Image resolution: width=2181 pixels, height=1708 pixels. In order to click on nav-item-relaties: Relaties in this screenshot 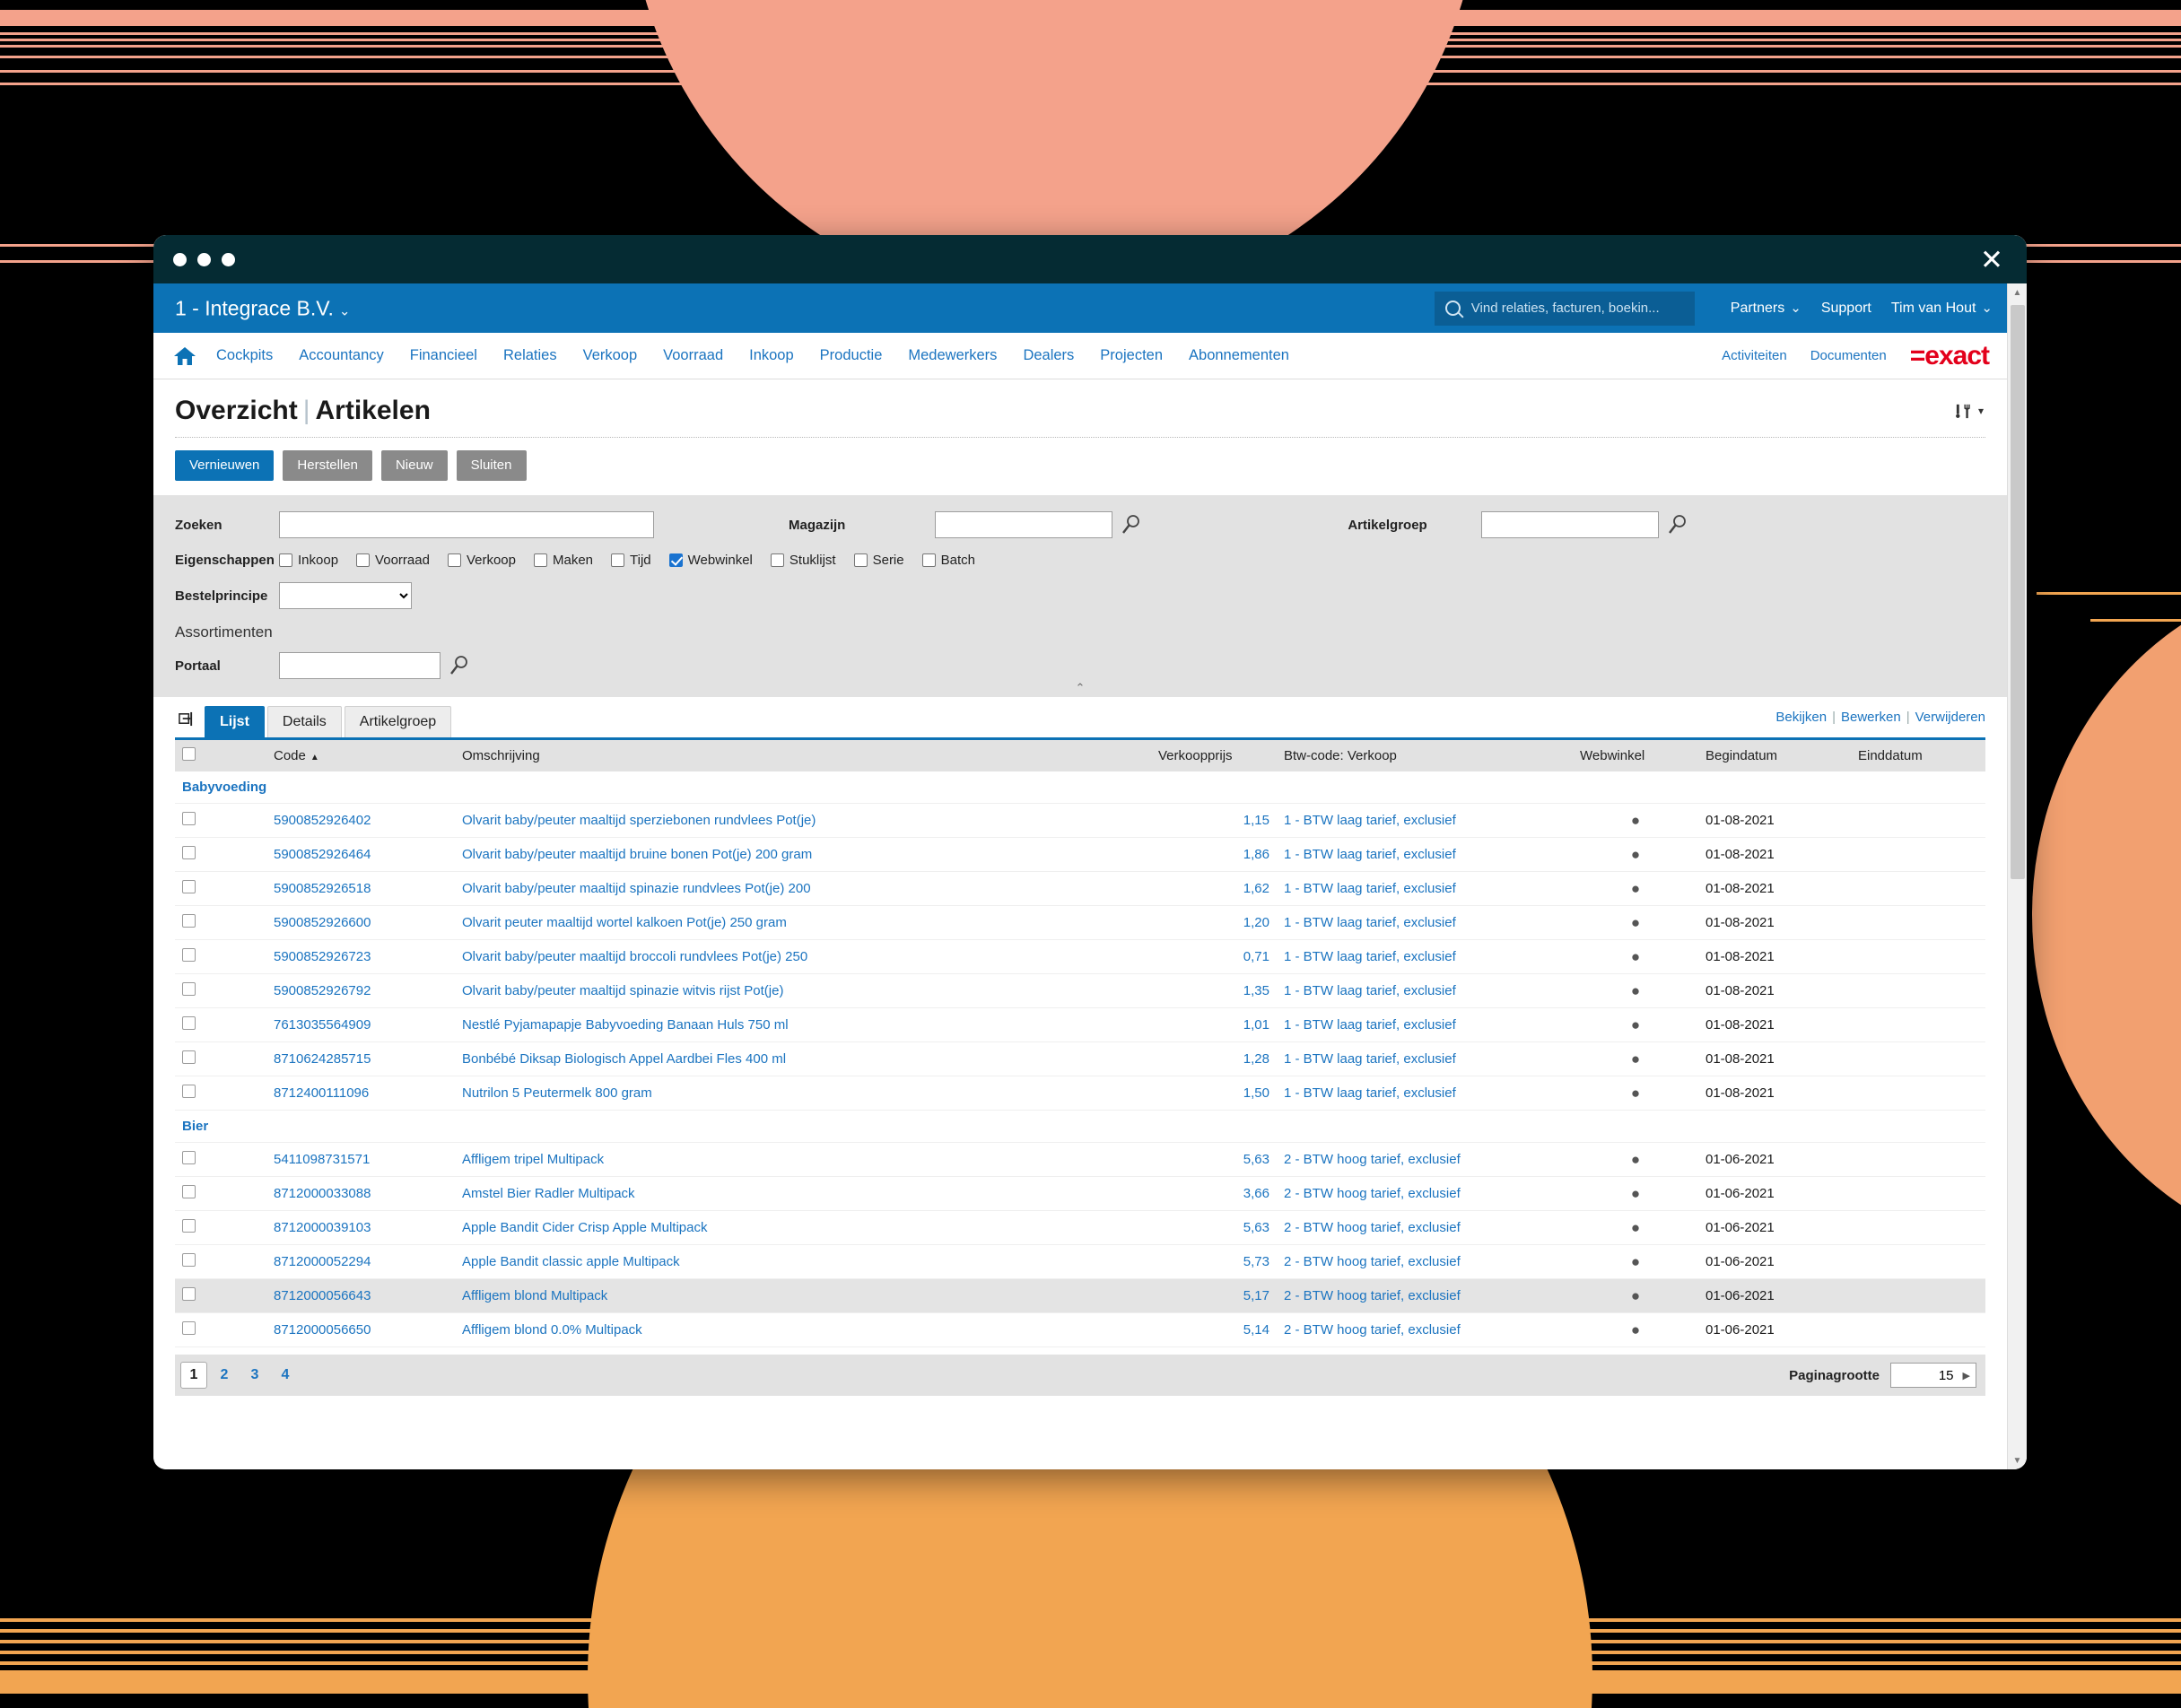, I will do `click(530, 355)`.